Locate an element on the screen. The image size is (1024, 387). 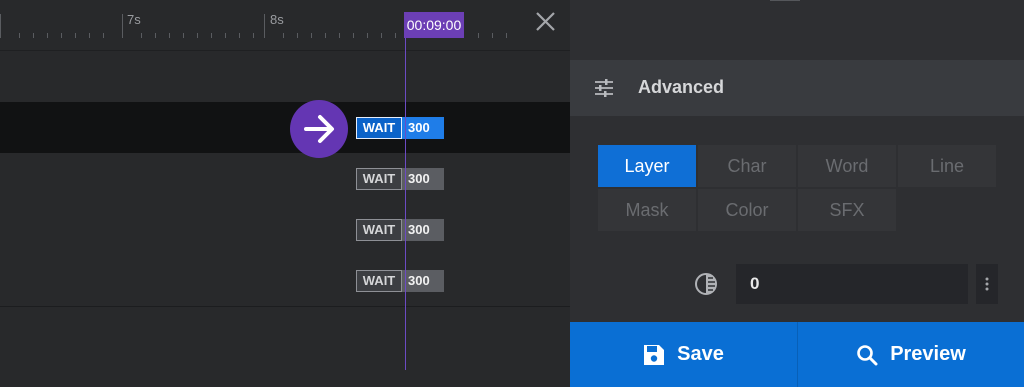
search-icon is located at coordinates (867, 354).